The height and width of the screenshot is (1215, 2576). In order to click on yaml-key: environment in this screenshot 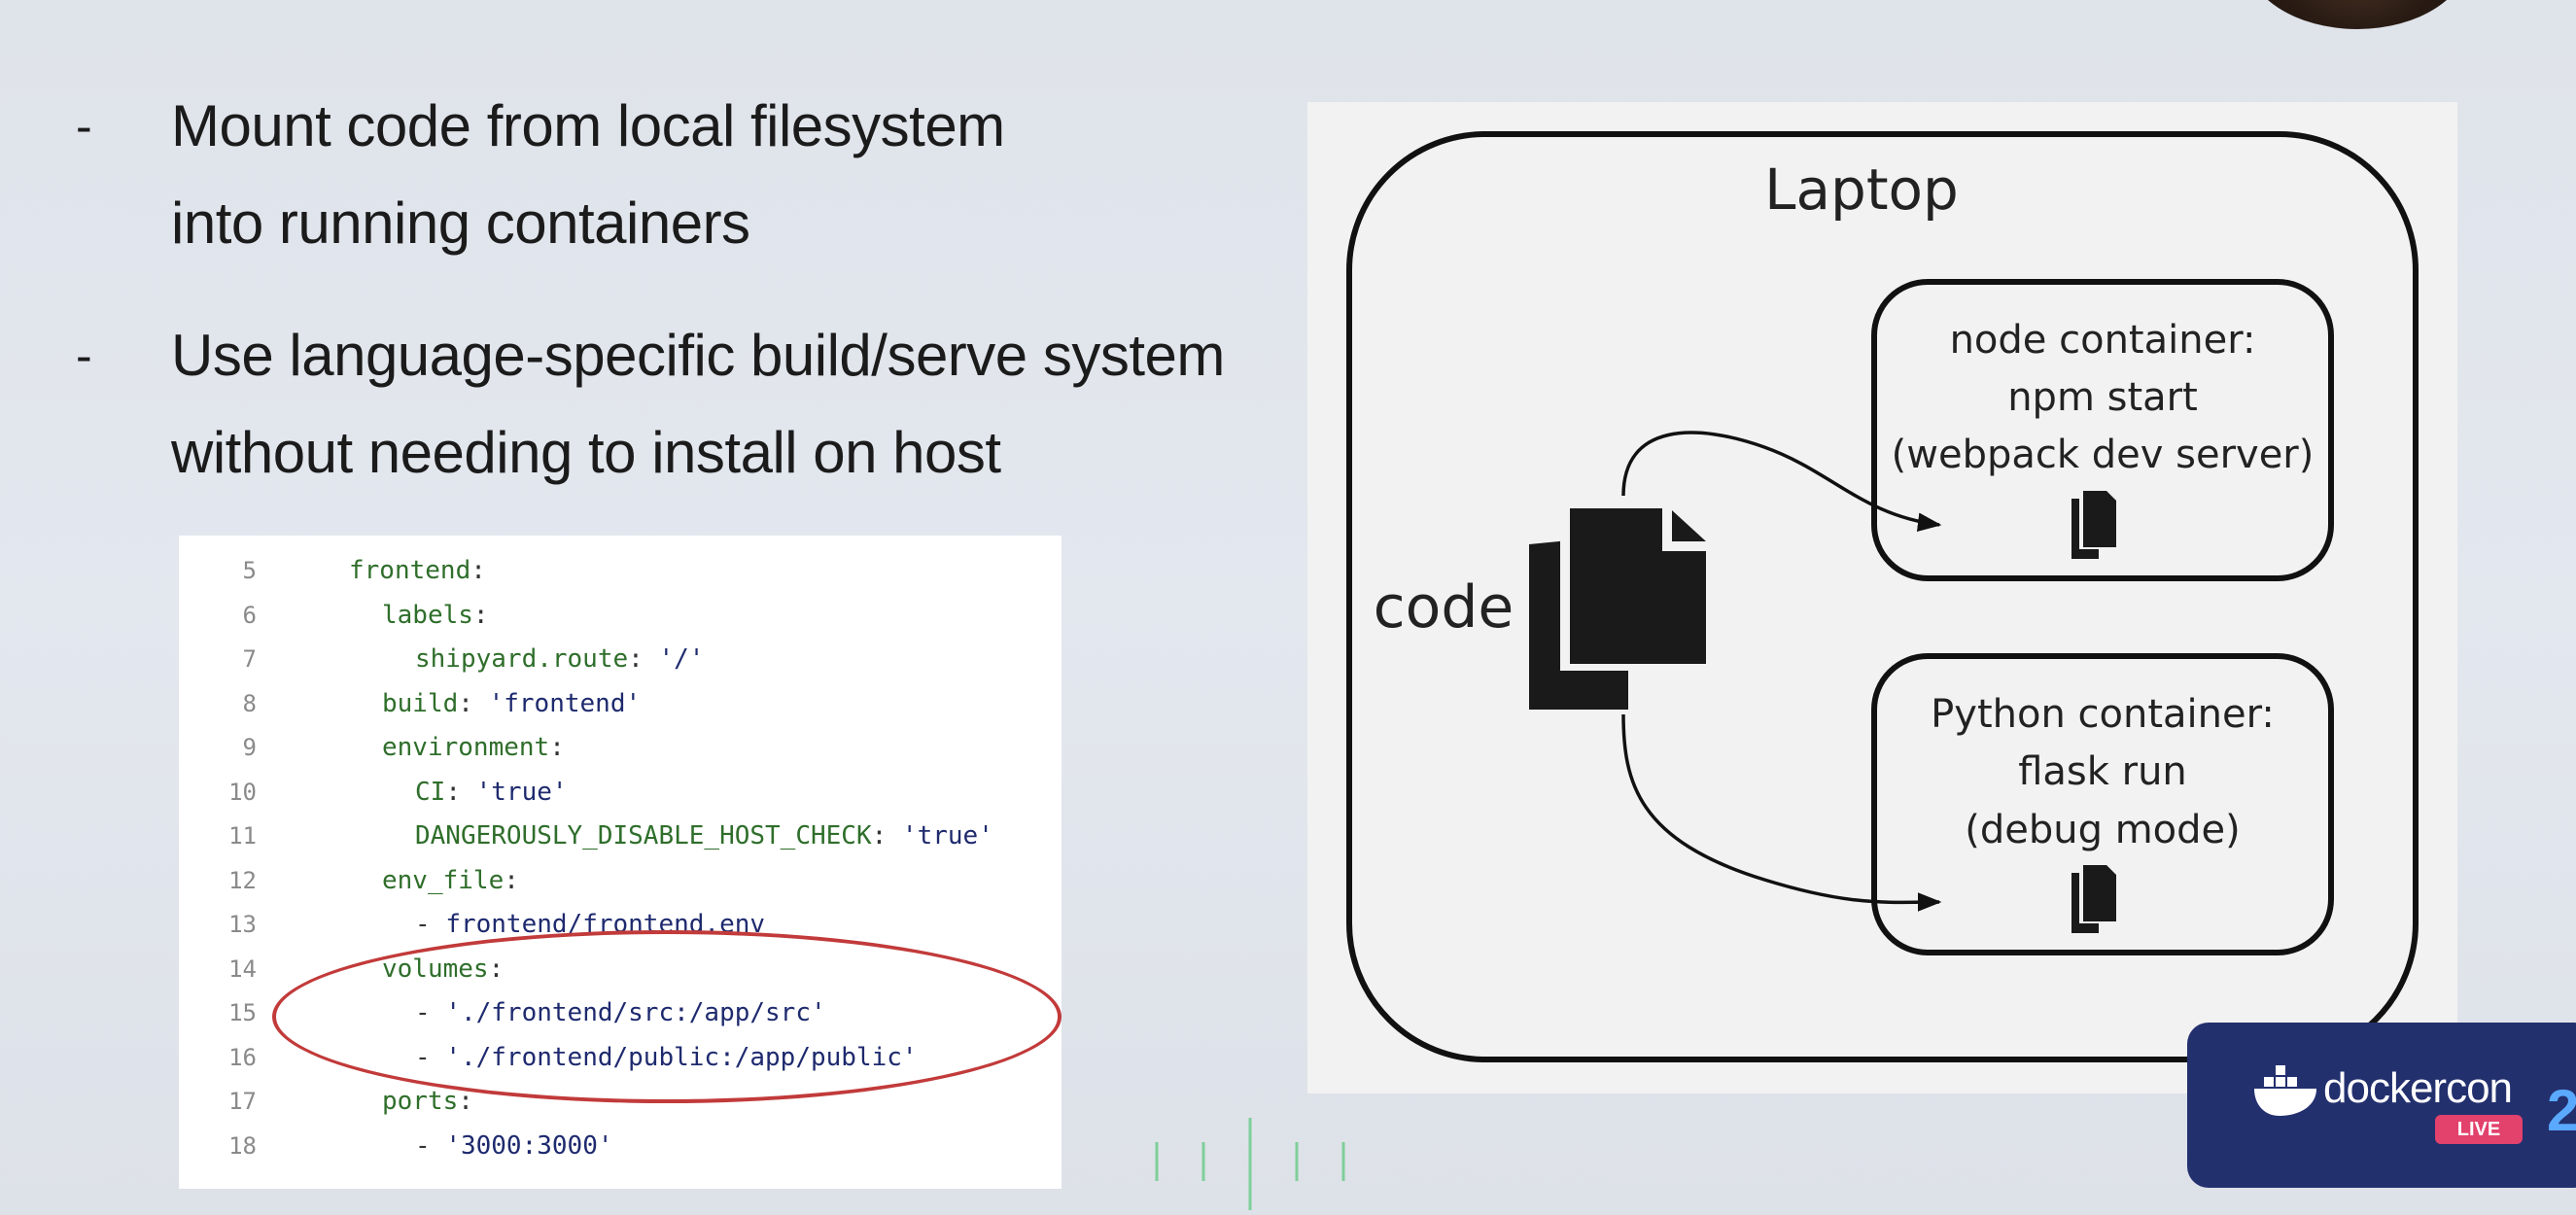, I will do `click(466, 747)`.